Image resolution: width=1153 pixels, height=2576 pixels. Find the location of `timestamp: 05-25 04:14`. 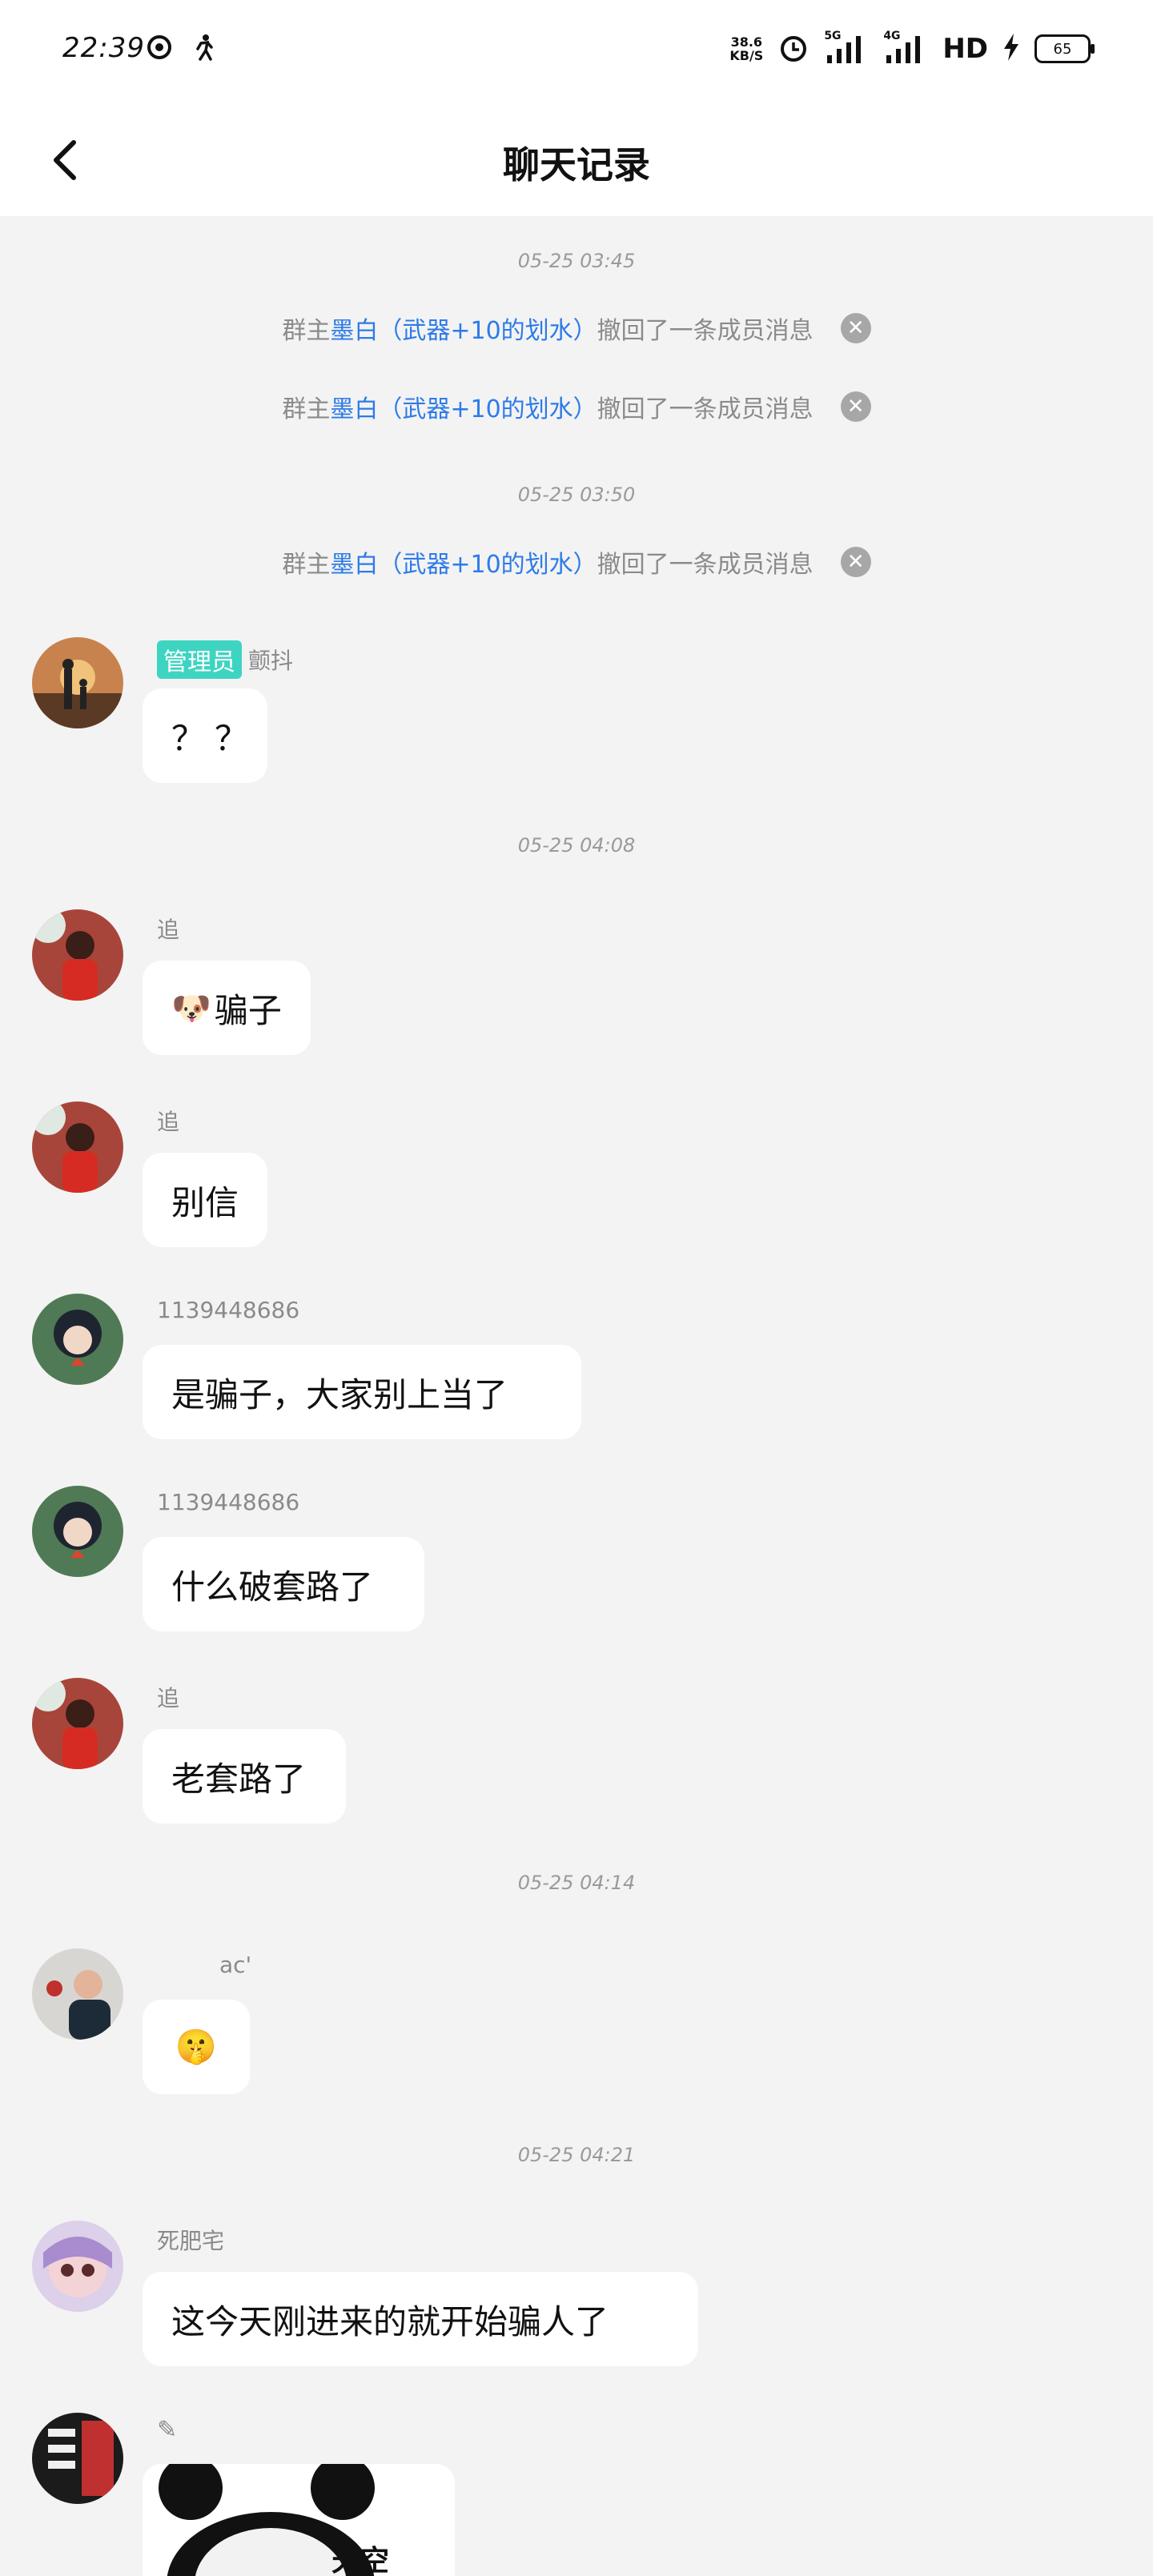

timestamp: 05-25 04:14 is located at coordinates (576, 1883).